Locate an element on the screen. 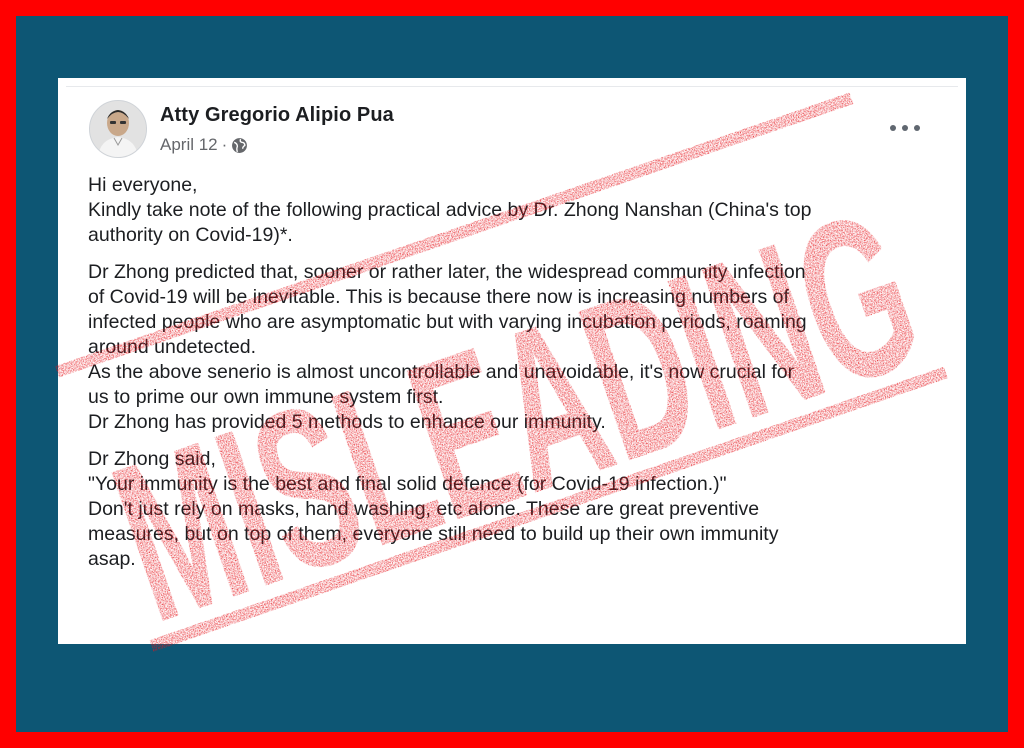 This screenshot has height=748, width=1024. post-meta: April 12 · is located at coordinates (204, 145).